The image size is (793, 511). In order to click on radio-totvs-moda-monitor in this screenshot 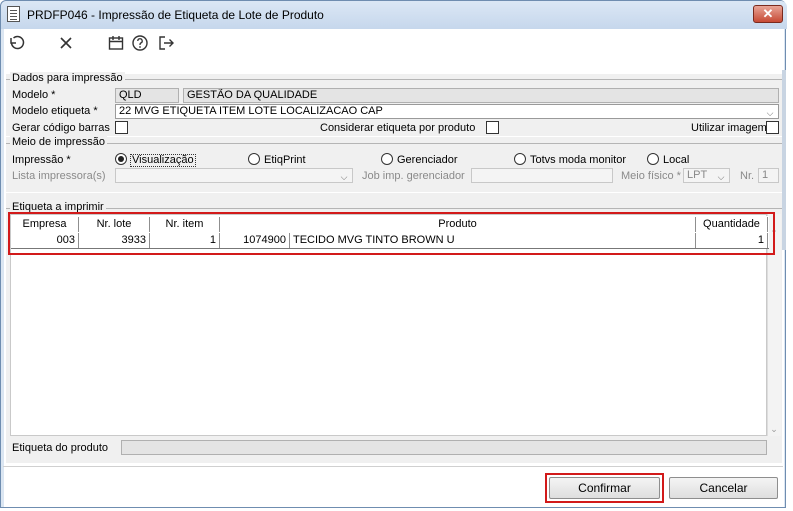, I will do `click(520, 159)`.